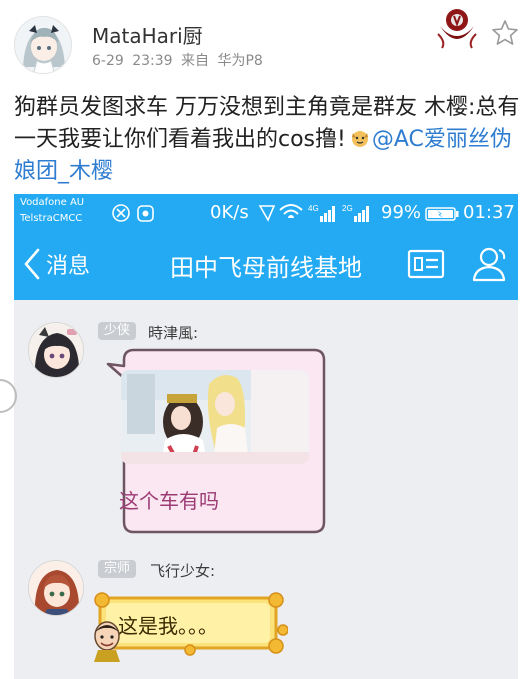  Describe the element at coordinates (168, 626) in the screenshot. I see `message-text: 这是我。。。` at that location.